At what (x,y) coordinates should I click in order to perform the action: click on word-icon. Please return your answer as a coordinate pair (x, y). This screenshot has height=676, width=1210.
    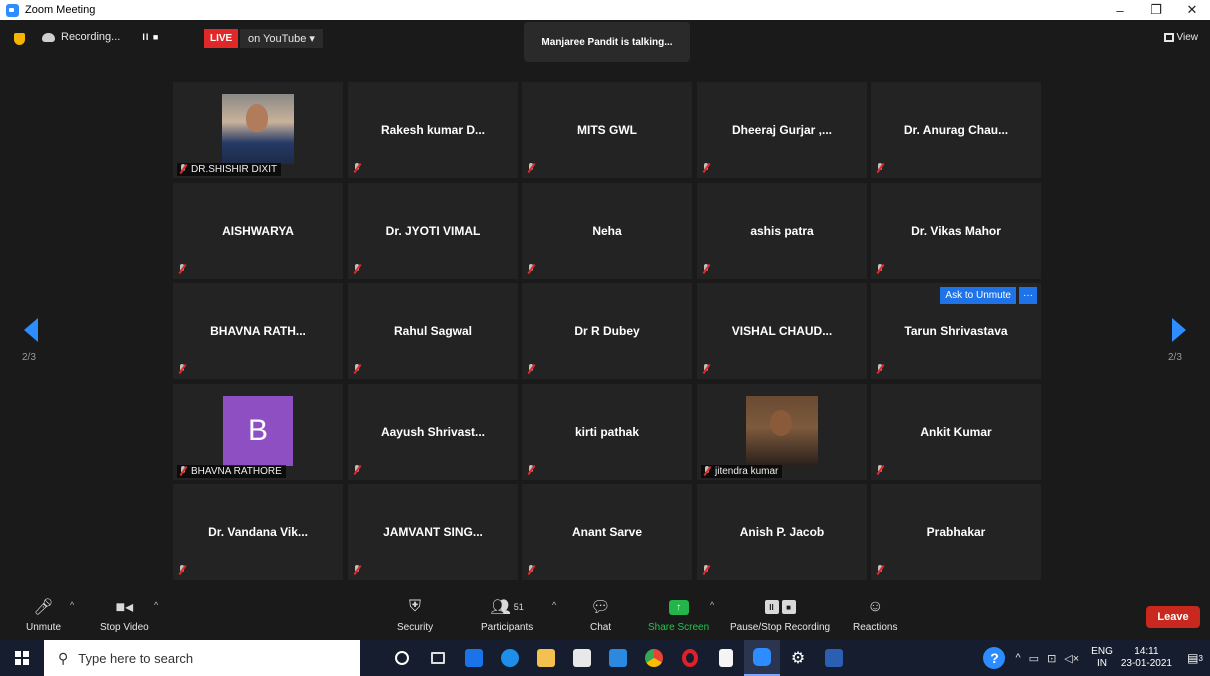
    Looking at the image, I should click on (834, 658).